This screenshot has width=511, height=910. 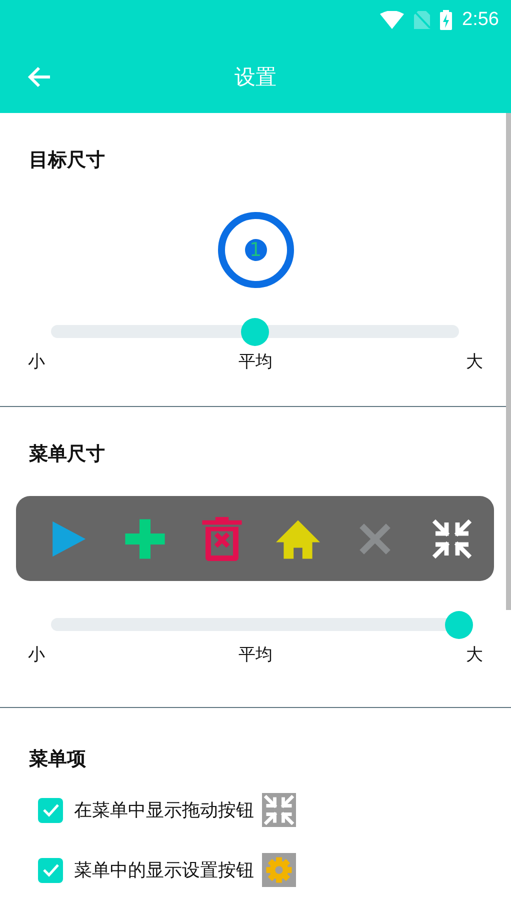 I want to click on battery-icon, so click(x=446, y=20).